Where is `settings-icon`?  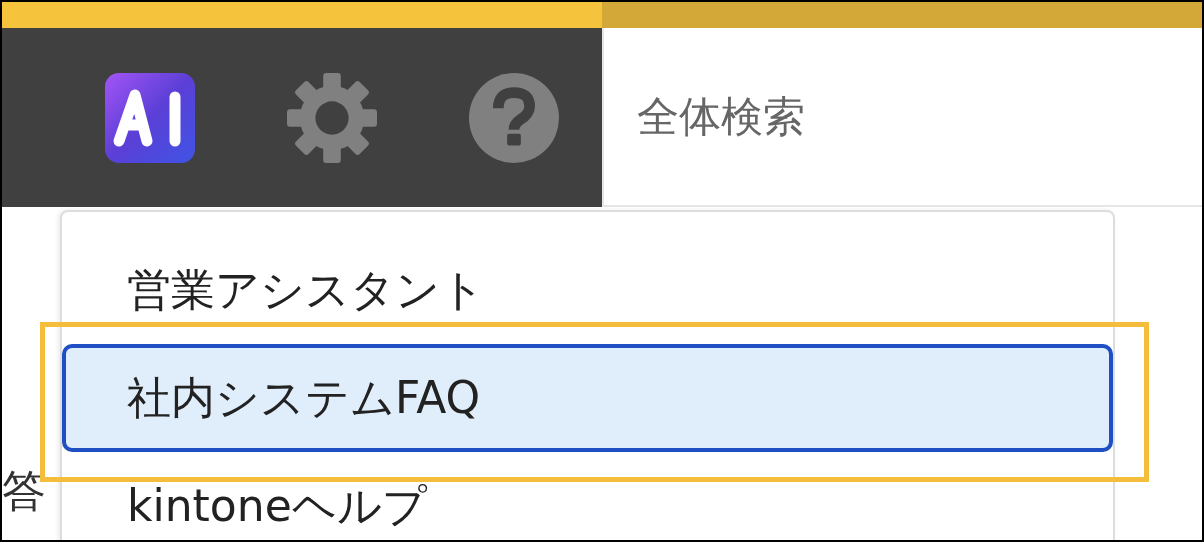
settings-icon is located at coordinates (332, 117).